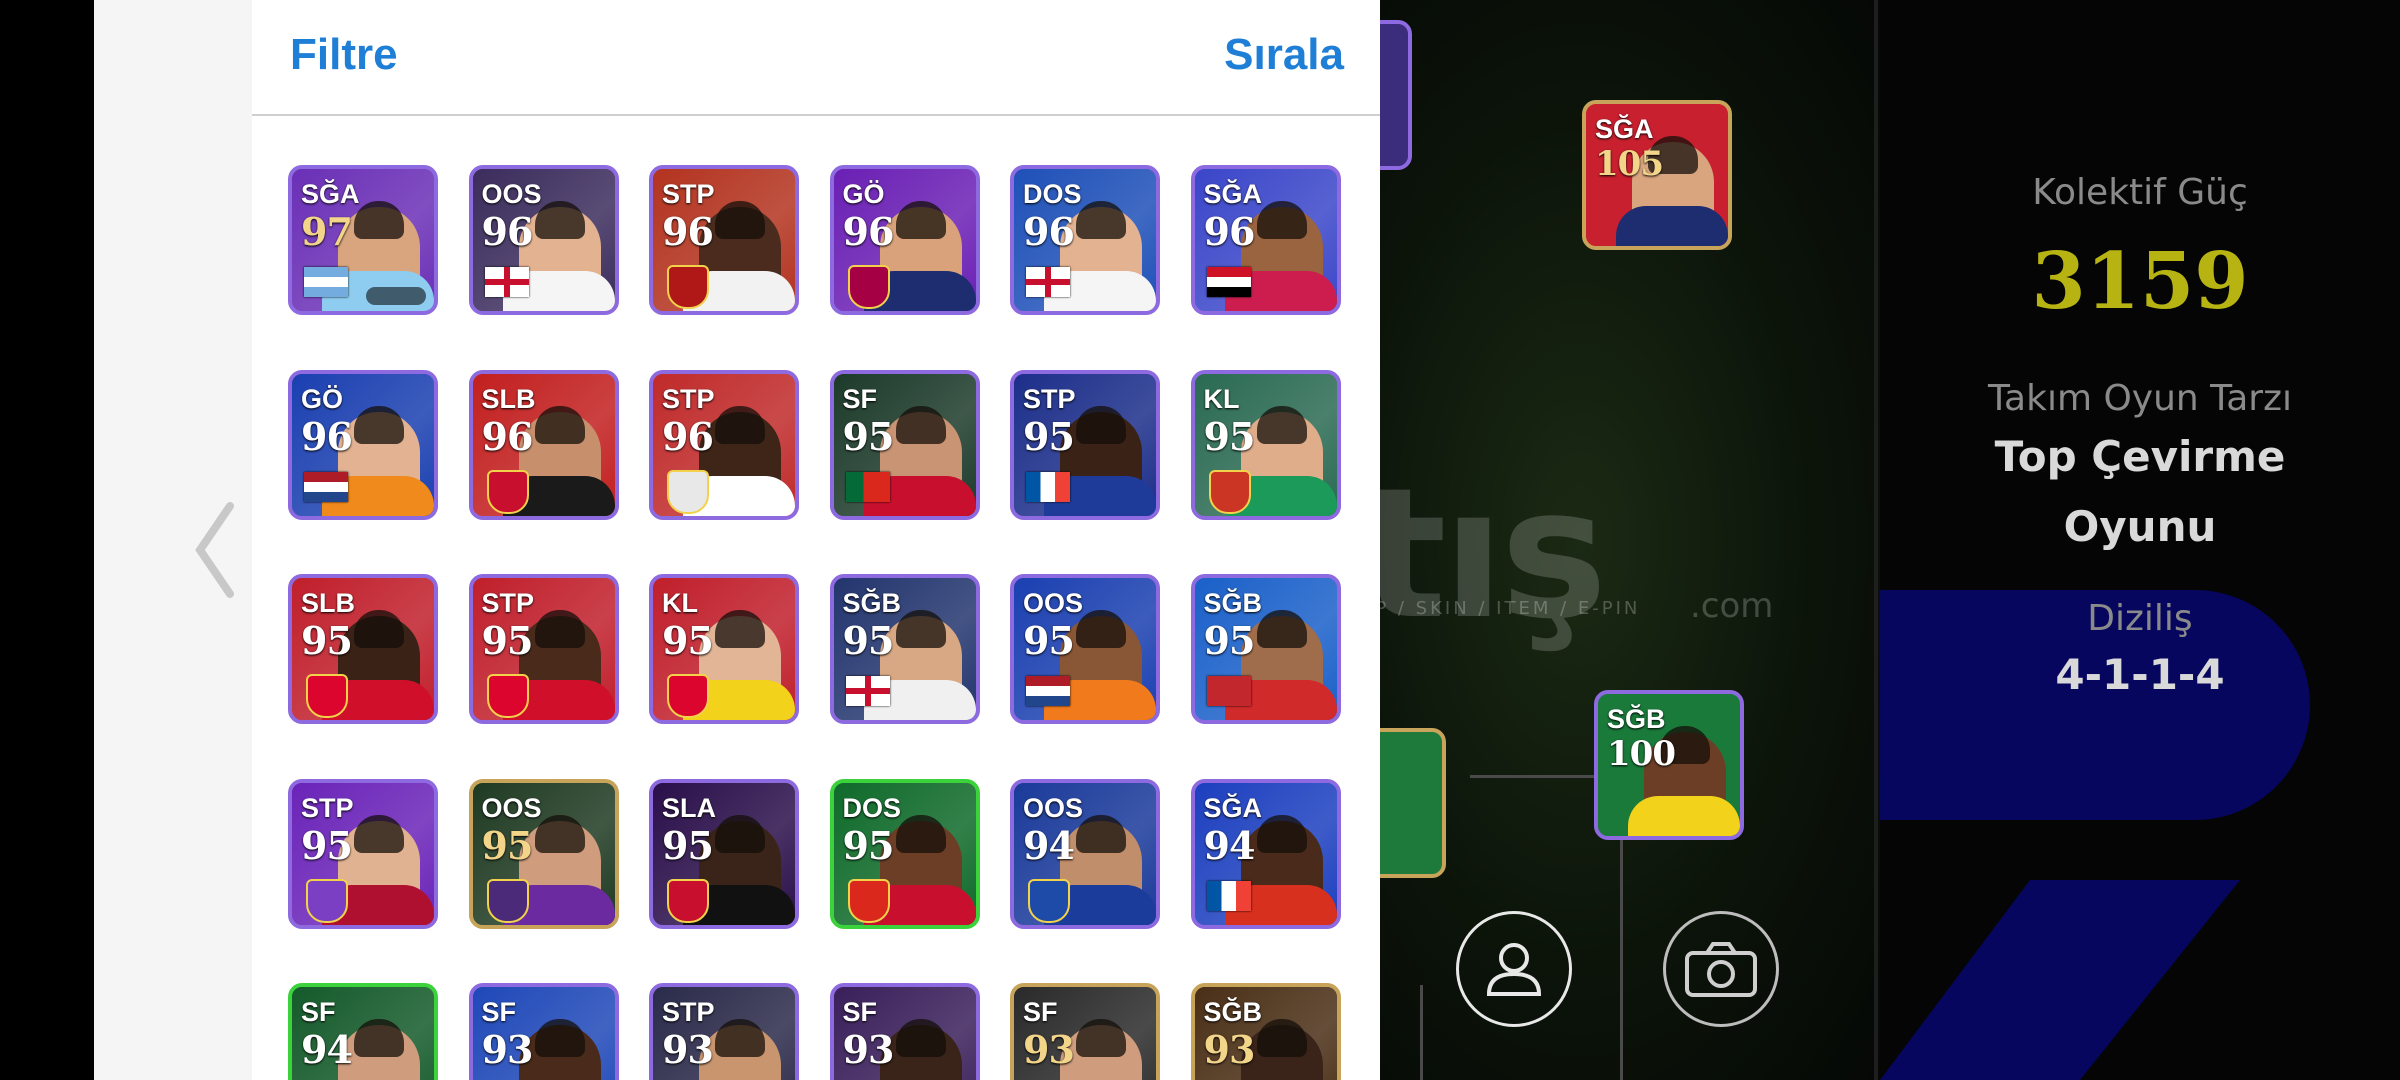 Image resolution: width=2400 pixels, height=1080 pixels. Describe the element at coordinates (363, 1031) in the screenshot. I see `player-card: SF 94` at that location.